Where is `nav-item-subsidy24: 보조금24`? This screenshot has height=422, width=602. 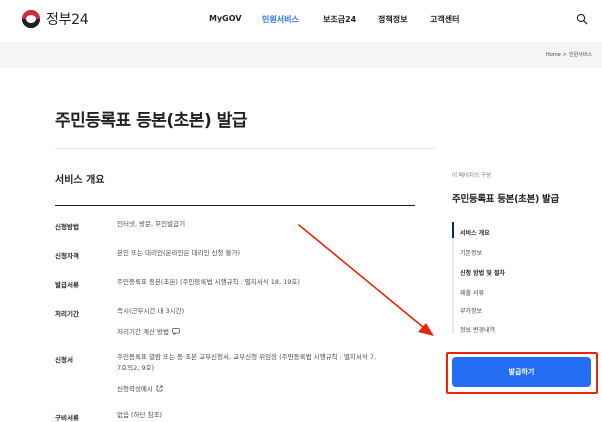
nav-item-subsidy24: 보조금24 is located at coordinates (339, 19).